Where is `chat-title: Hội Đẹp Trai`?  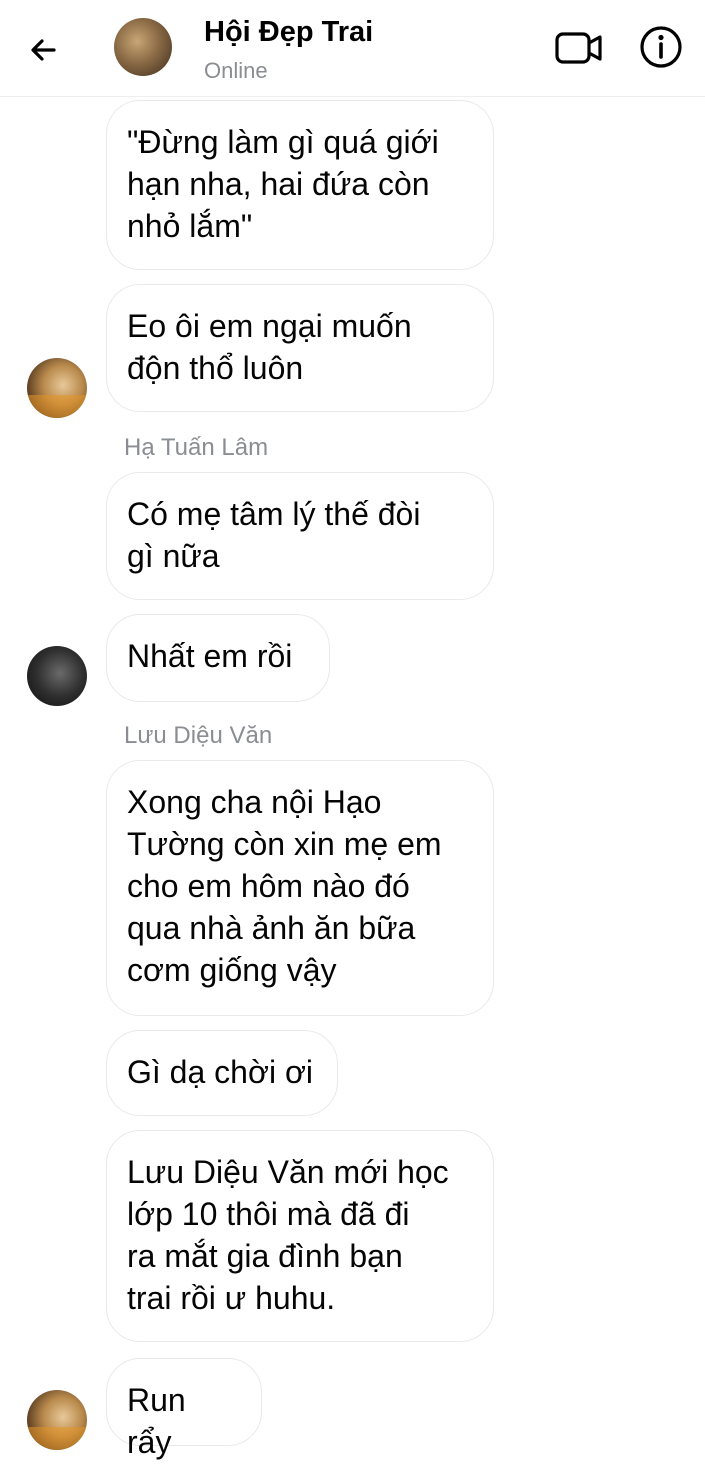 chat-title: Hội Đẹp Trai is located at coordinates (288, 32).